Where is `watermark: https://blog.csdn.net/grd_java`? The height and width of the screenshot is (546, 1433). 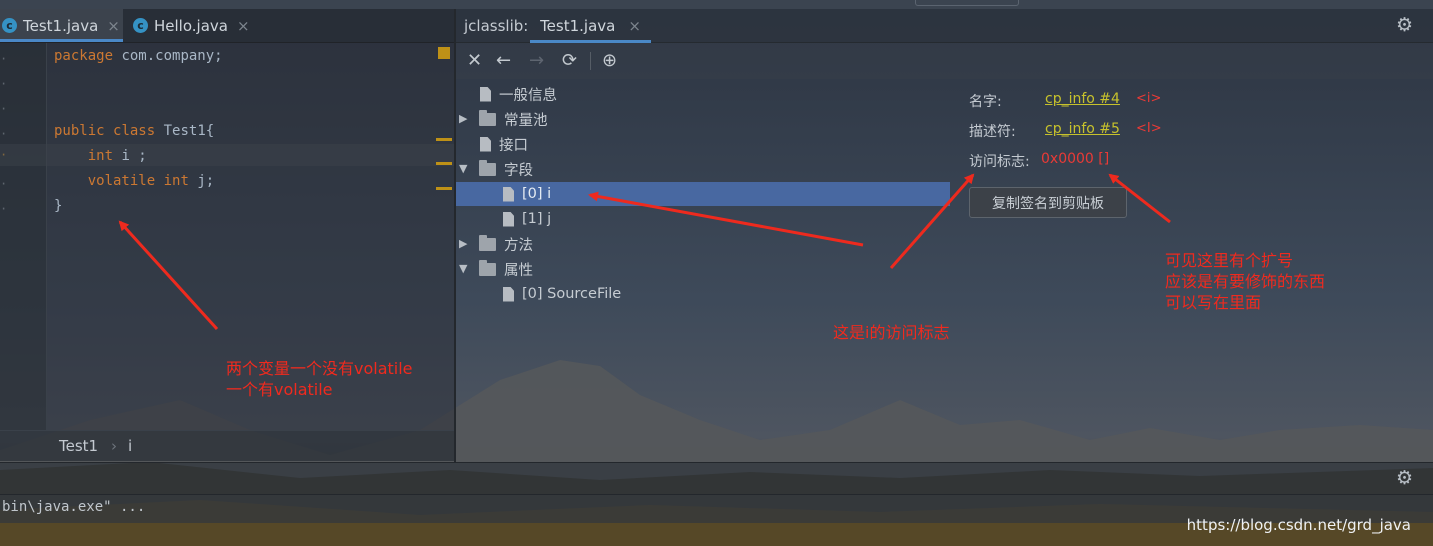 watermark: https://blog.csdn.net/grd_java is located at coordinates (1298, 525).